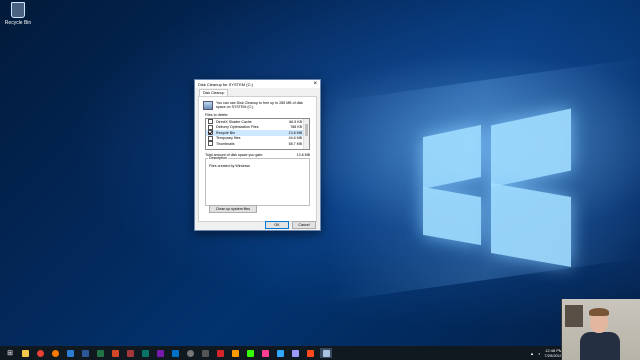  I want to click on outlook-icon, so click(175, 353).